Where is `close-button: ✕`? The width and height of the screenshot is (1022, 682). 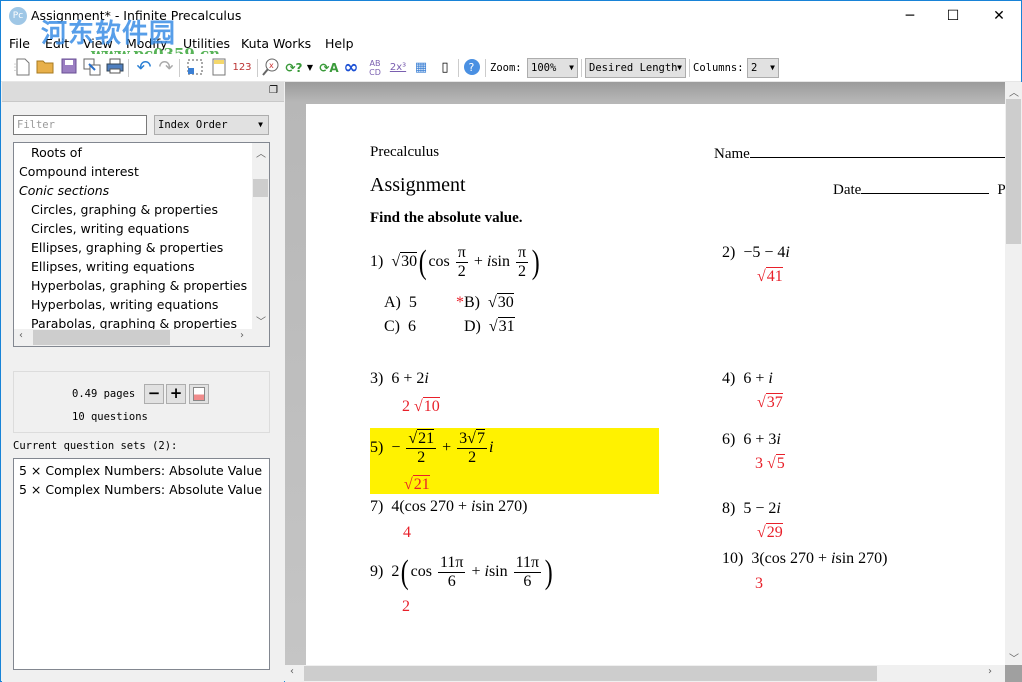 close-button: ✕ is located at coordinates (999, 16).